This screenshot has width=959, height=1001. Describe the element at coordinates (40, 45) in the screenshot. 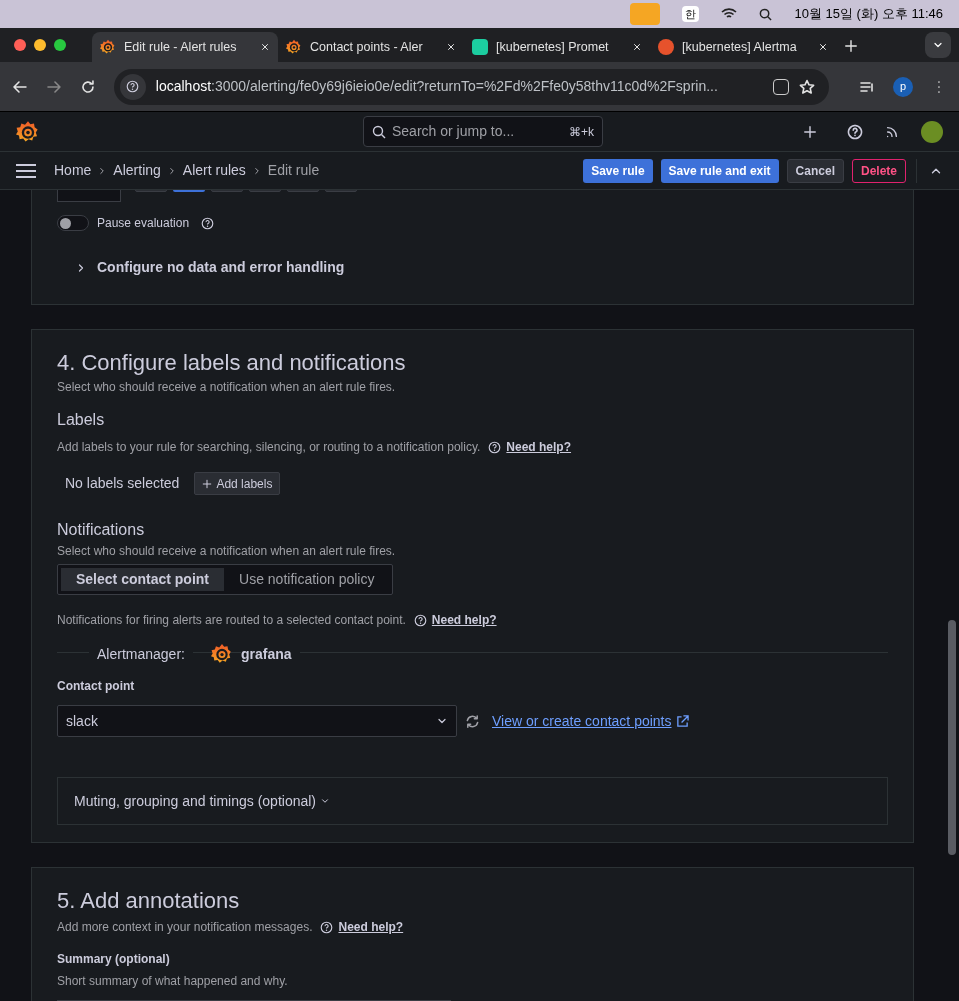

I see `minimize-window-icon` at that location.